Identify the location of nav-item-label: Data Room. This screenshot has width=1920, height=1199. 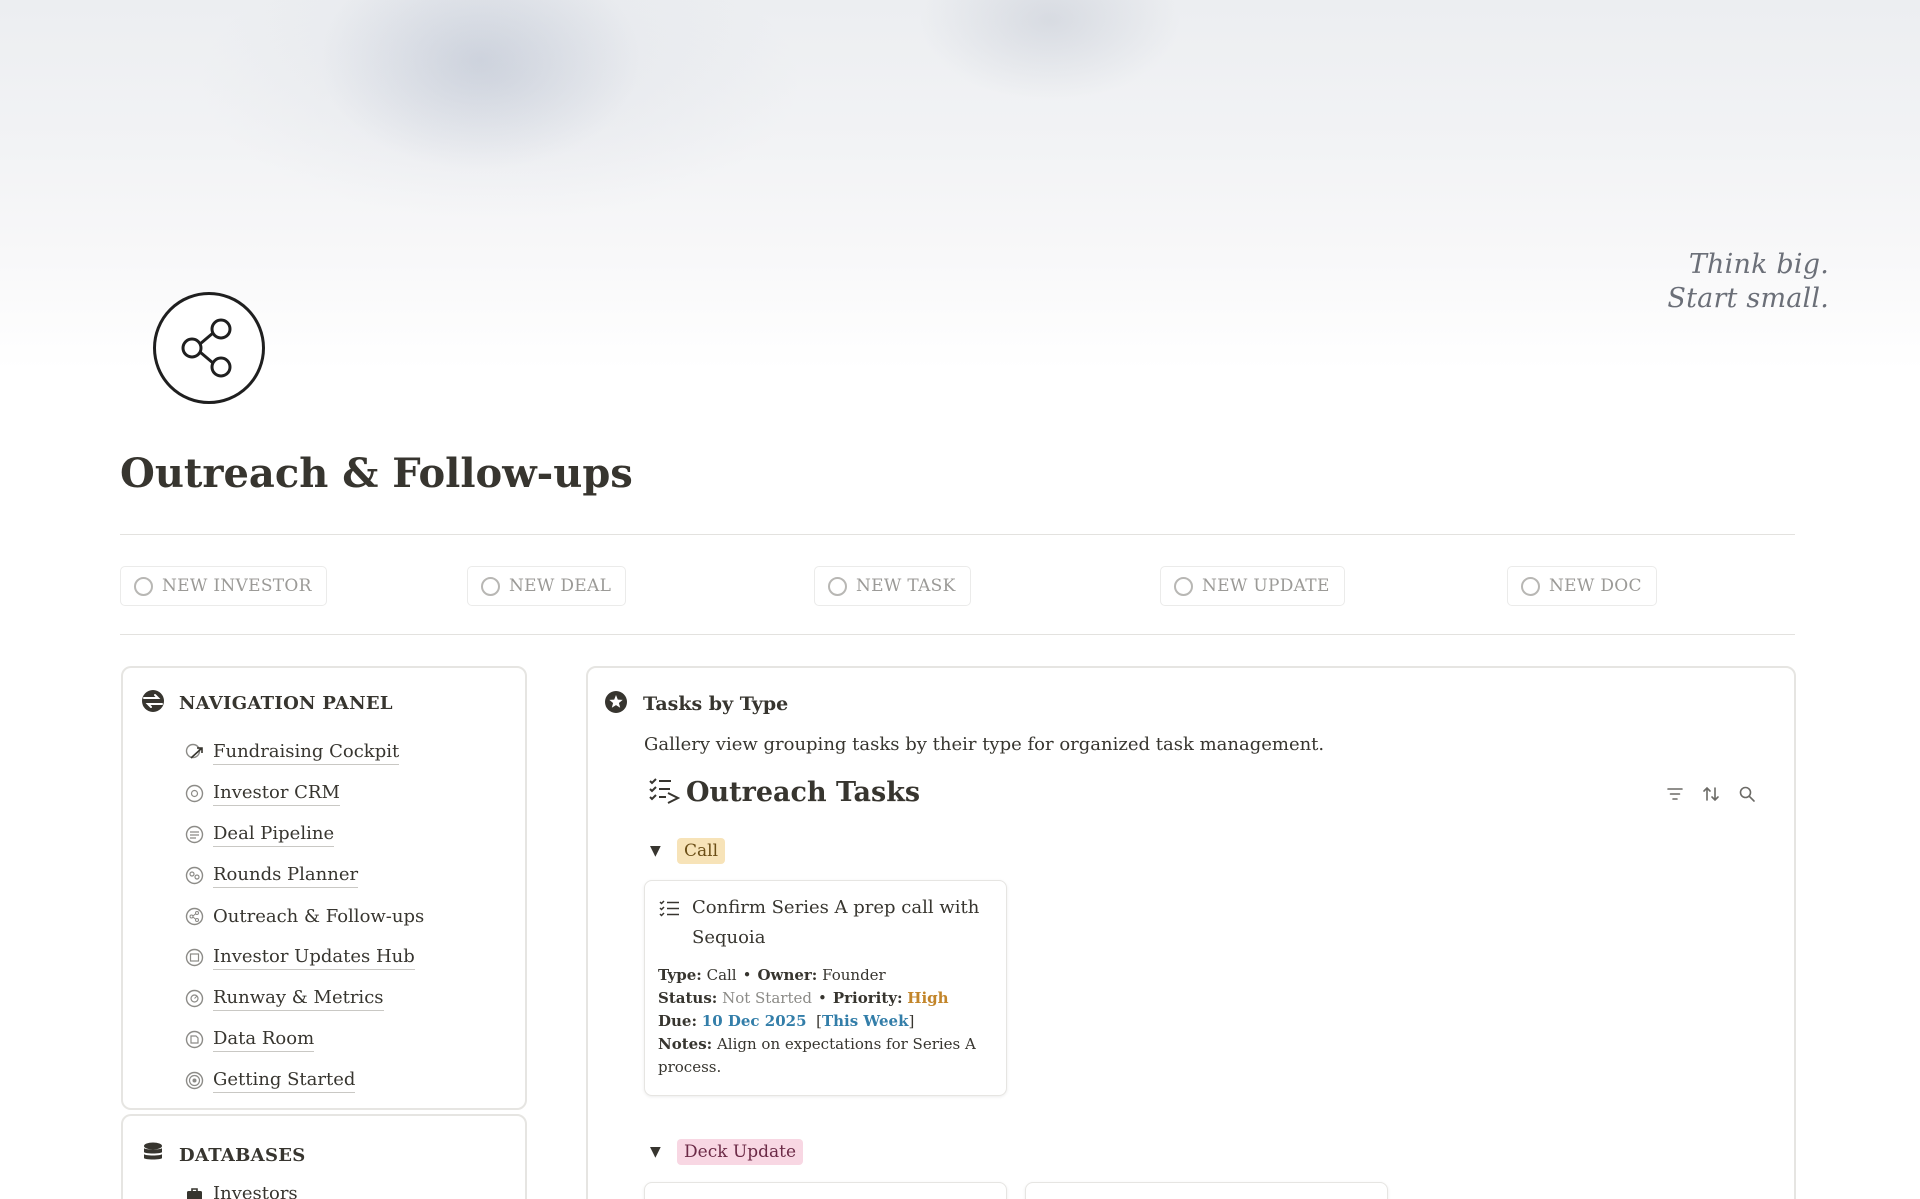
(264, 1039).